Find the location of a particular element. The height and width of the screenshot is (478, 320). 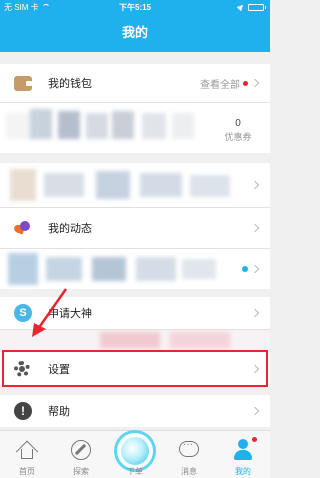

wallet-icon is located at coordinates (23, 83).